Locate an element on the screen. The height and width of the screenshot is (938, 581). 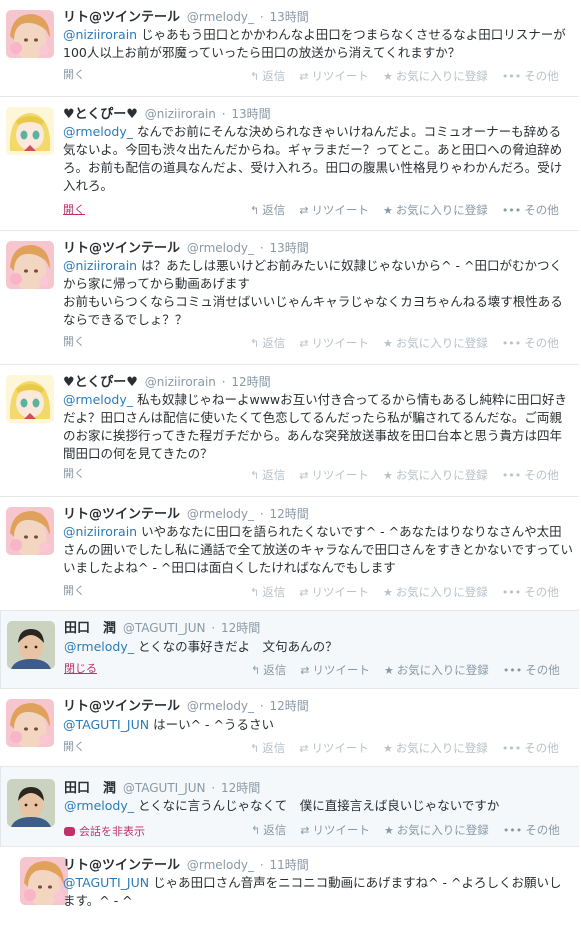
close-link: 閉じる is located at coordinates (80, 668).